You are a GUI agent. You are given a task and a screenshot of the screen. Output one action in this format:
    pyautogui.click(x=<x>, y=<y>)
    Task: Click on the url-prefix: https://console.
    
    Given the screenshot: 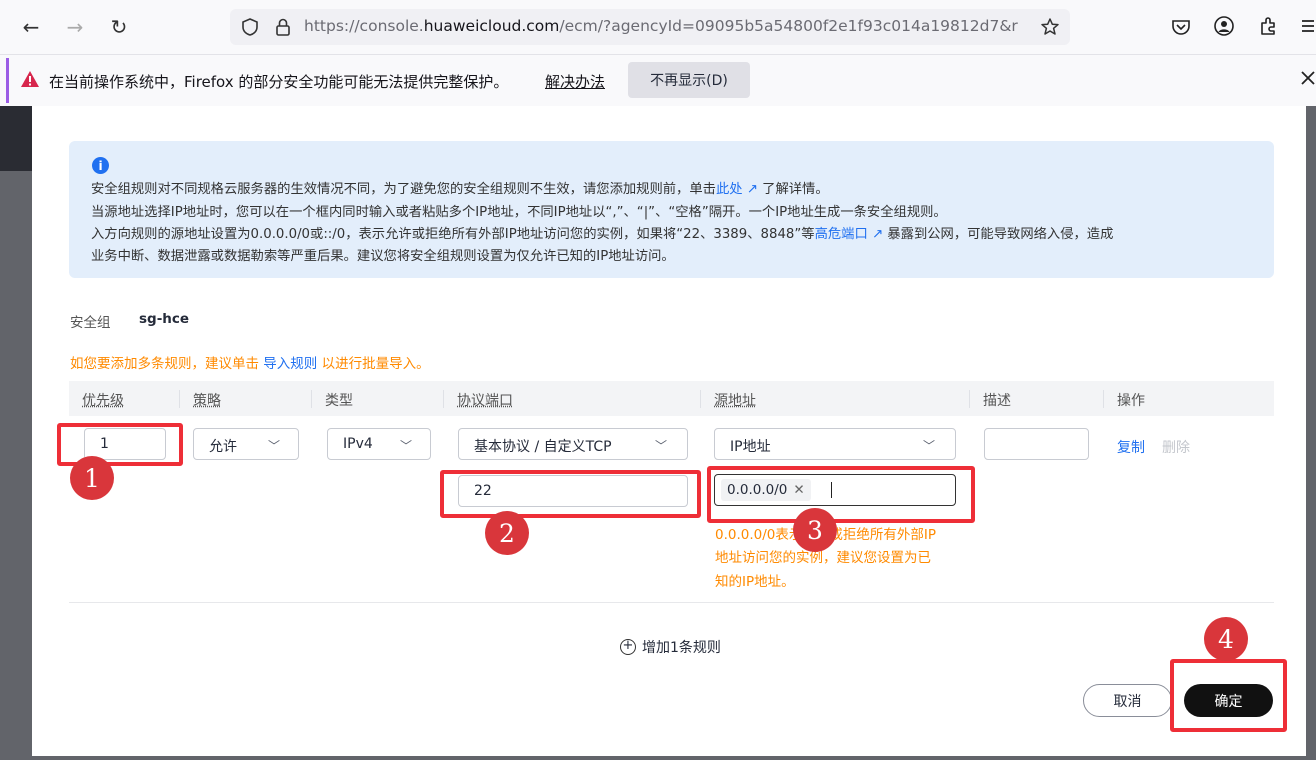 What is the action you would take?
    pyautogui.click(x=364, y=26)
    